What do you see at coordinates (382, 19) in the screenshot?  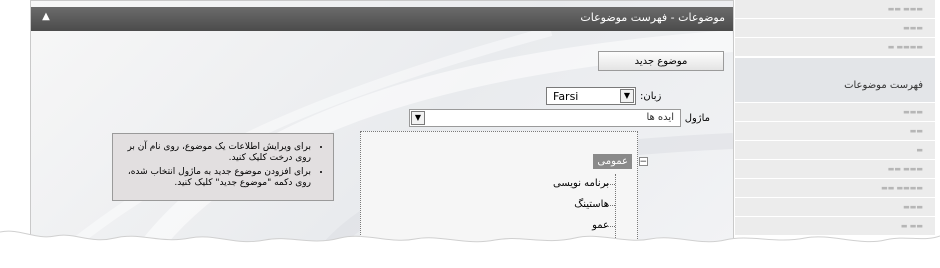 I see `panel-titlebar: ▲ موضوعات - فهرست موضوعات` at bounding box center [382, 19].